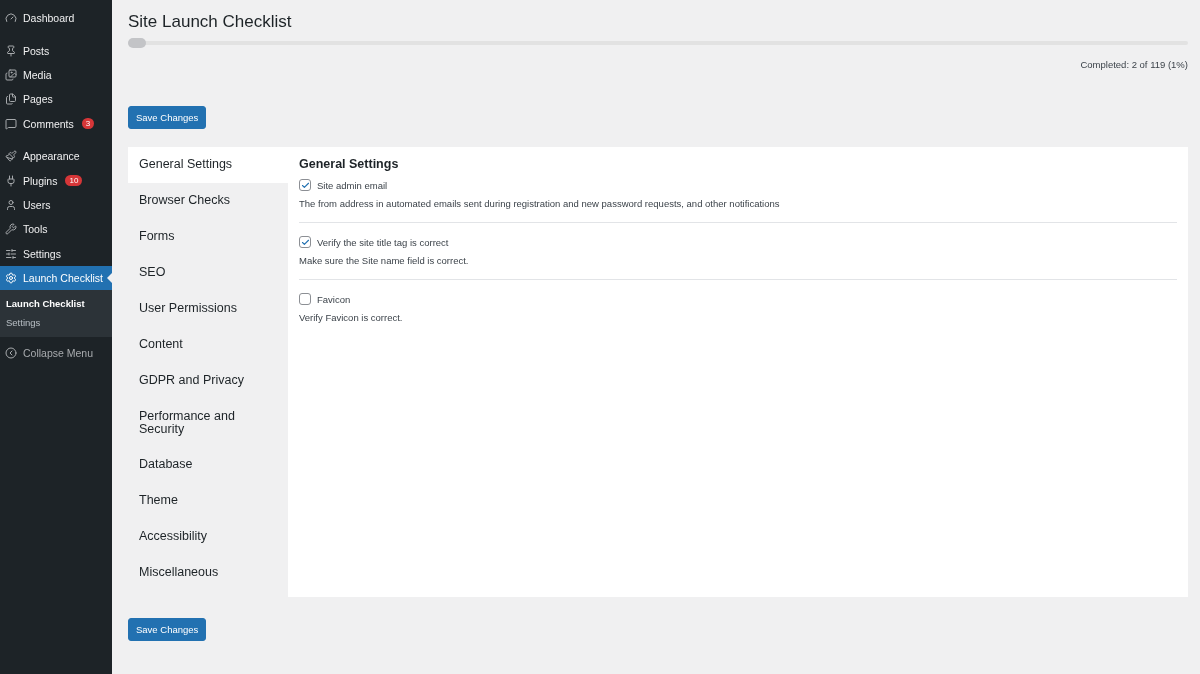  What do you see at coordinates (35, 229) in the screenshot?
I see `menu-label: Tools` at bounding box center [35, 229].